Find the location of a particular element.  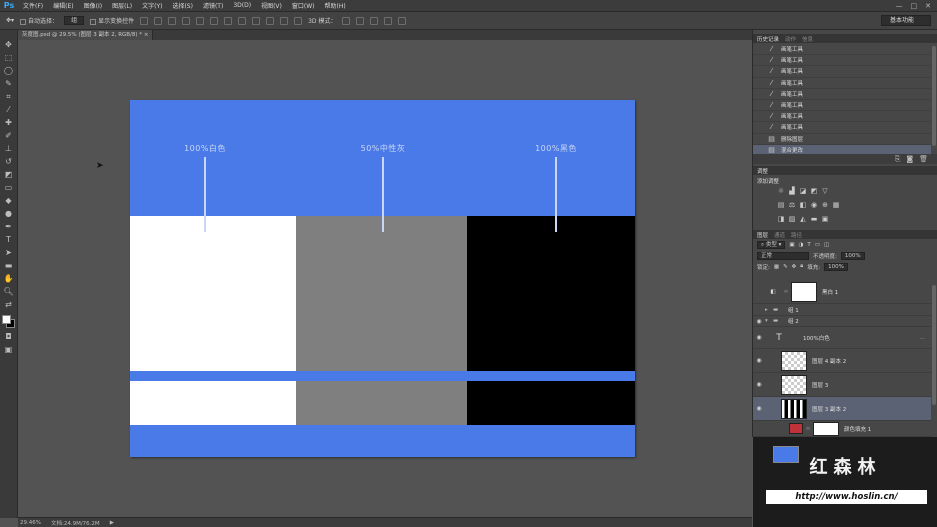

color-lookup-icon: ▦ is located at coordinates (836, 205).